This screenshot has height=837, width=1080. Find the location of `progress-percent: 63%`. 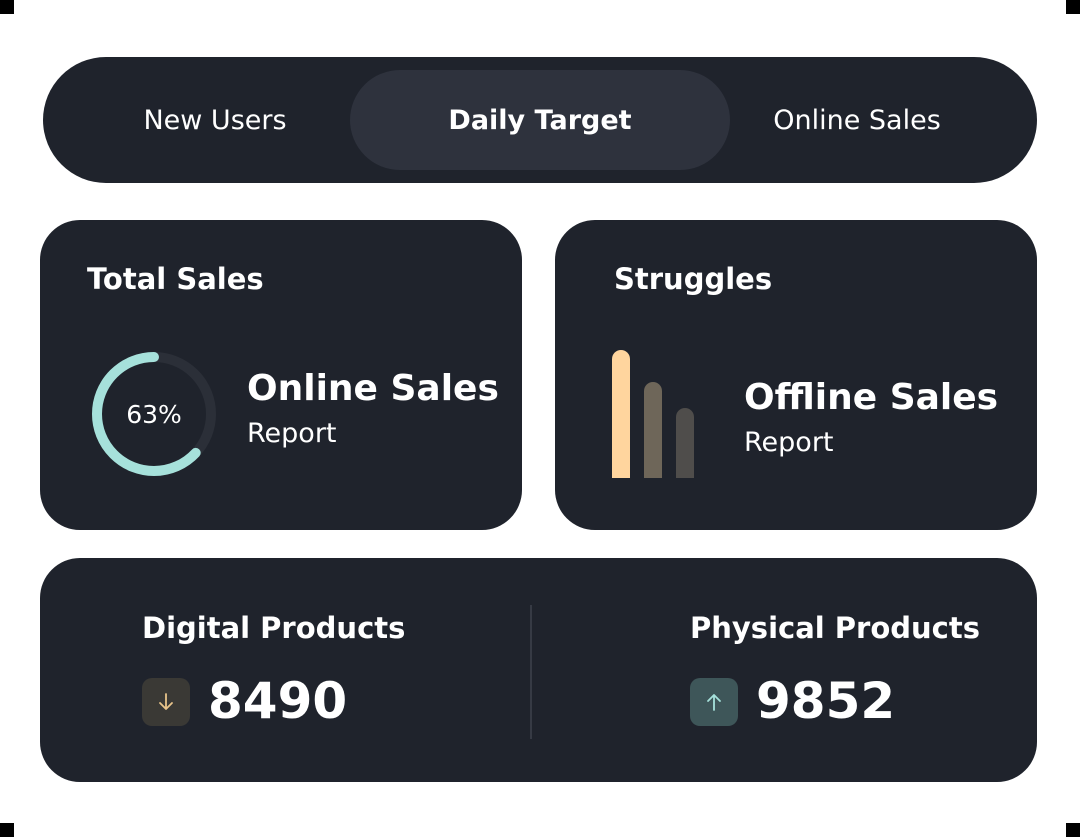

progress-percent: 63% is located at coordinates (154, 414).